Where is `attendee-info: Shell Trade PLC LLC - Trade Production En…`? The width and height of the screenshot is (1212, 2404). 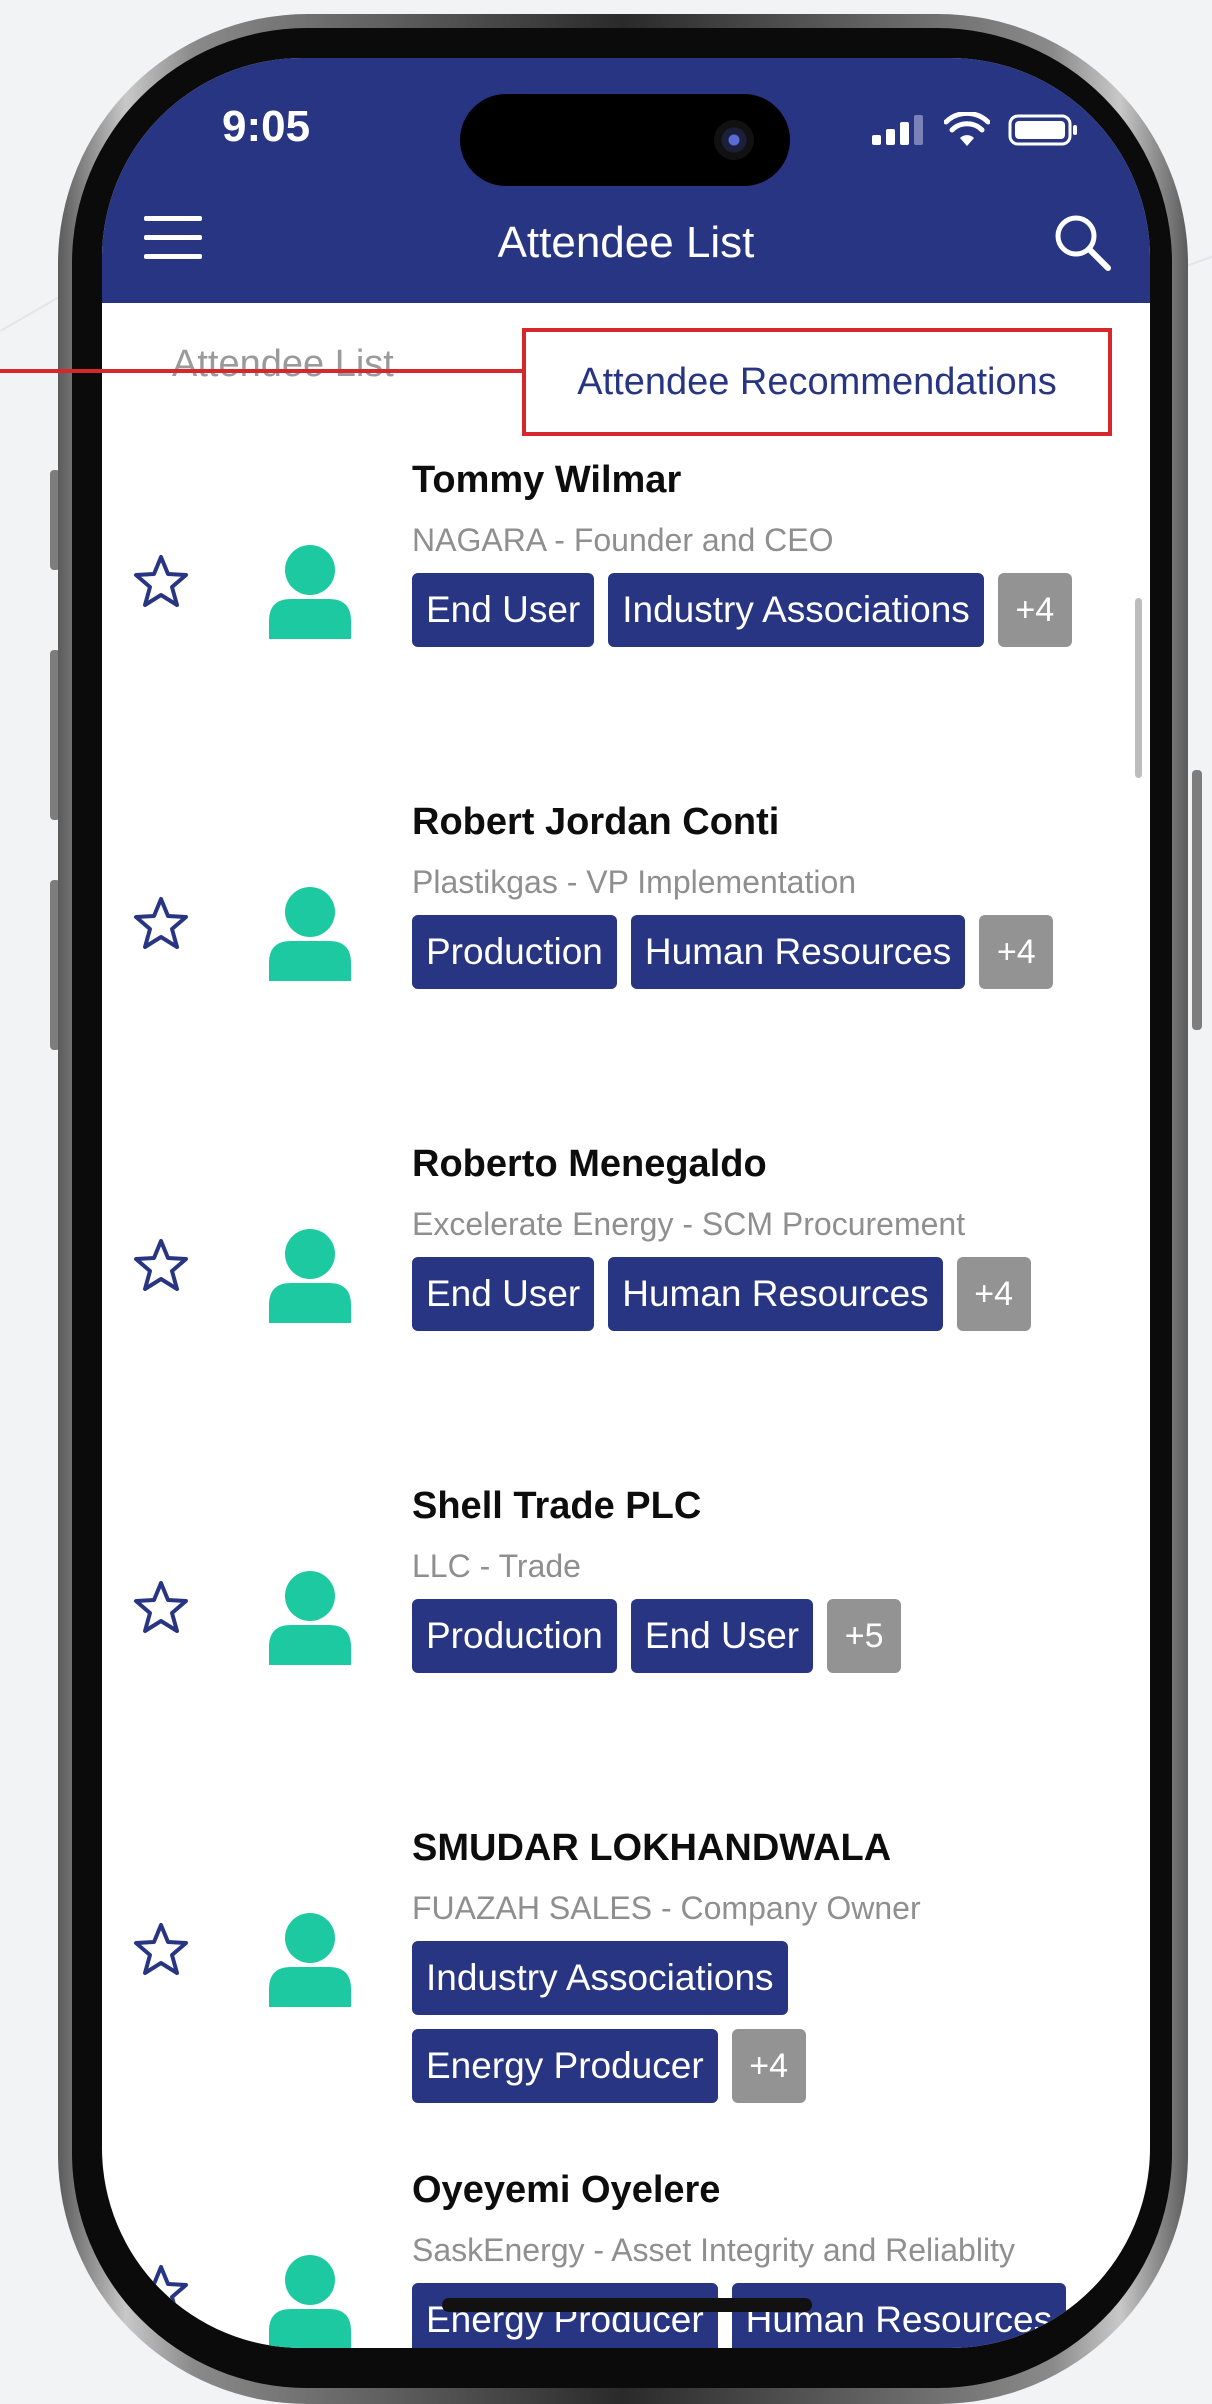
attendee-info: Shell Trade PLC LLC - Trade Production En… is located at coordinates (762, 1577).